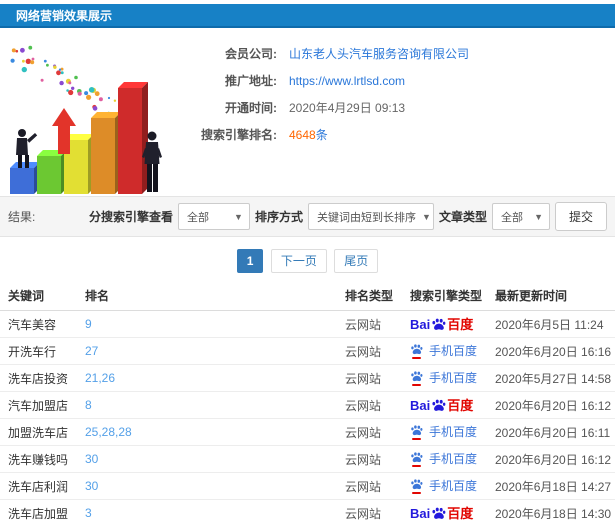 The width and height of the screenshot is (615, 520). What do you see at coordinates (207, 432) in the screenshot?
I see `rank-cell: 25,28,28` at bounding box center [207, 432].